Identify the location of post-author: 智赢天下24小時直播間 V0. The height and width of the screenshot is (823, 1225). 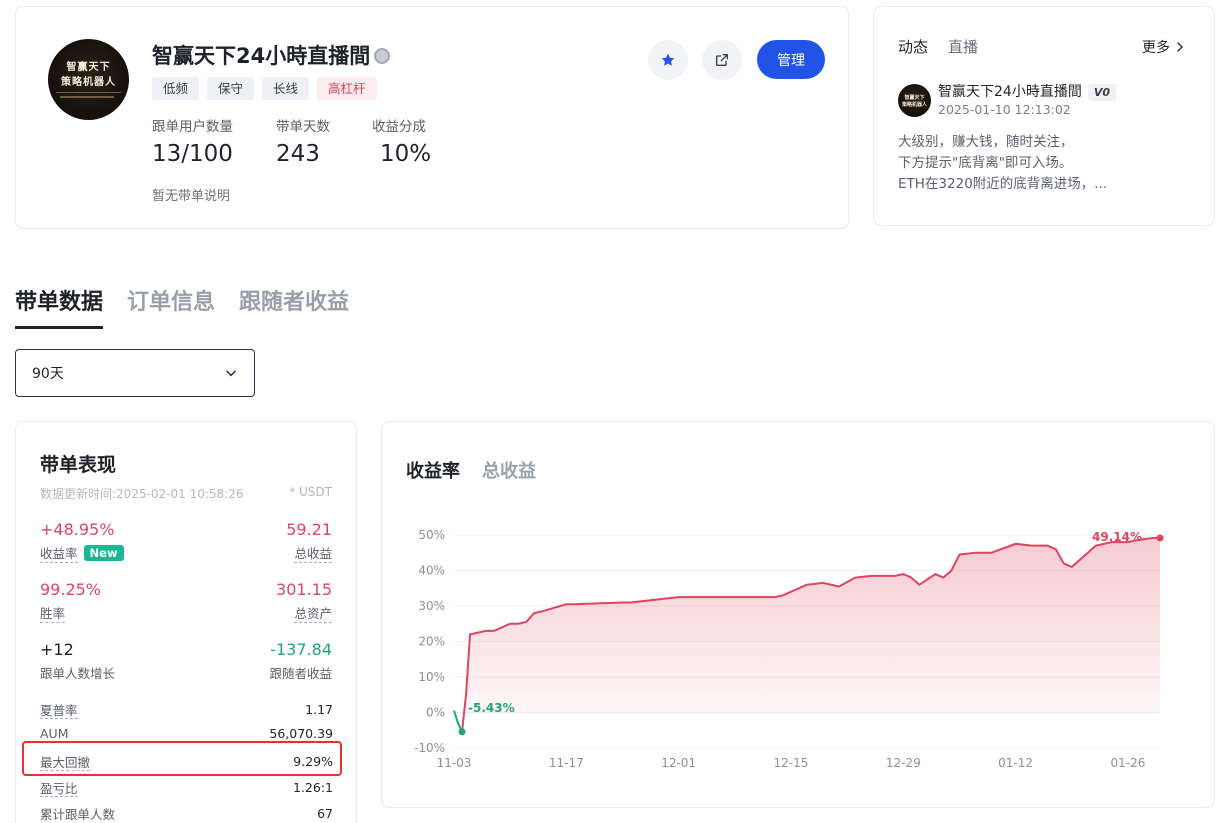
(1027, 91).